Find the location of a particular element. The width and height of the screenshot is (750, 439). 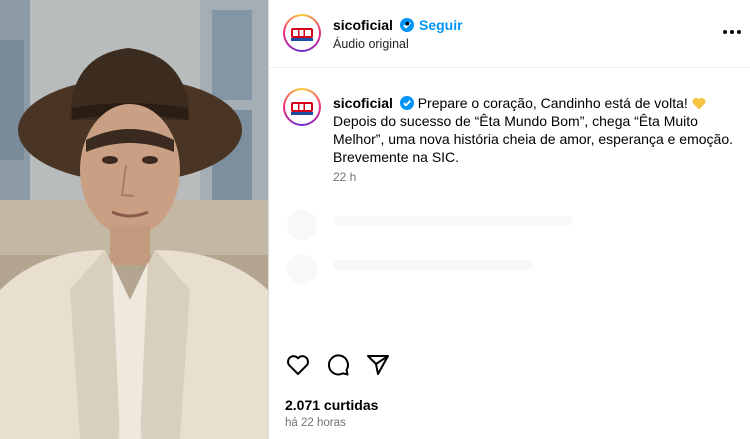

post-username: sicoficial is located at coordinates (373, 25).